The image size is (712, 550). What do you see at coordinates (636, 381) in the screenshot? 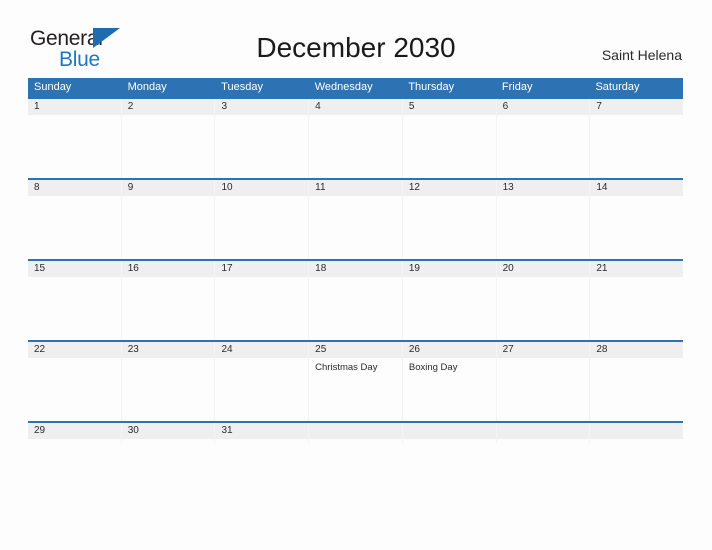
I see `calendar-day-cell: 28` at bounding box center [636, 381].